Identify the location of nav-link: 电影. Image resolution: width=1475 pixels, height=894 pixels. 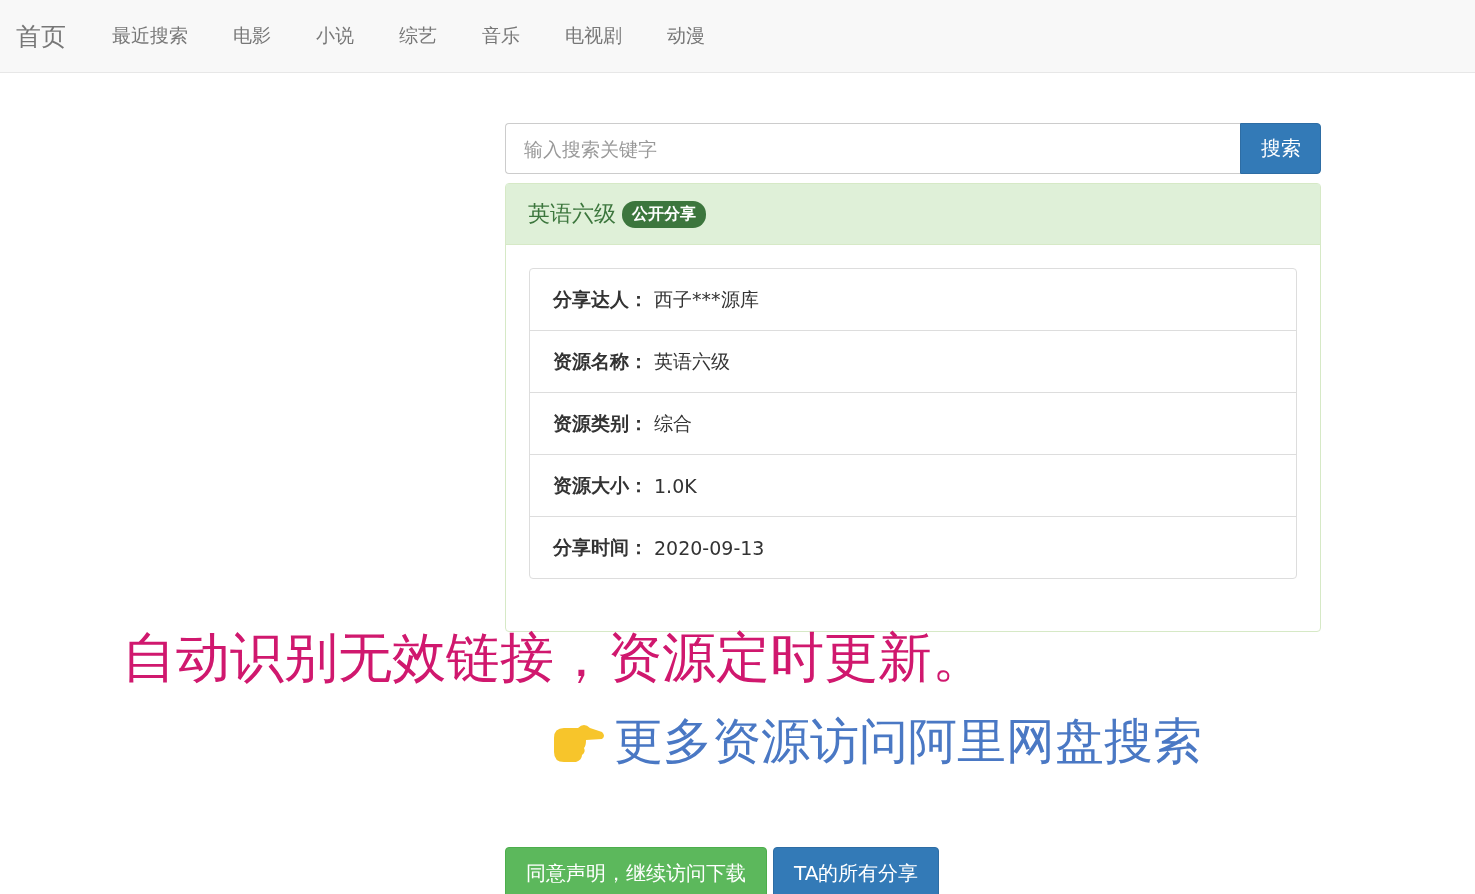
(252, 36).